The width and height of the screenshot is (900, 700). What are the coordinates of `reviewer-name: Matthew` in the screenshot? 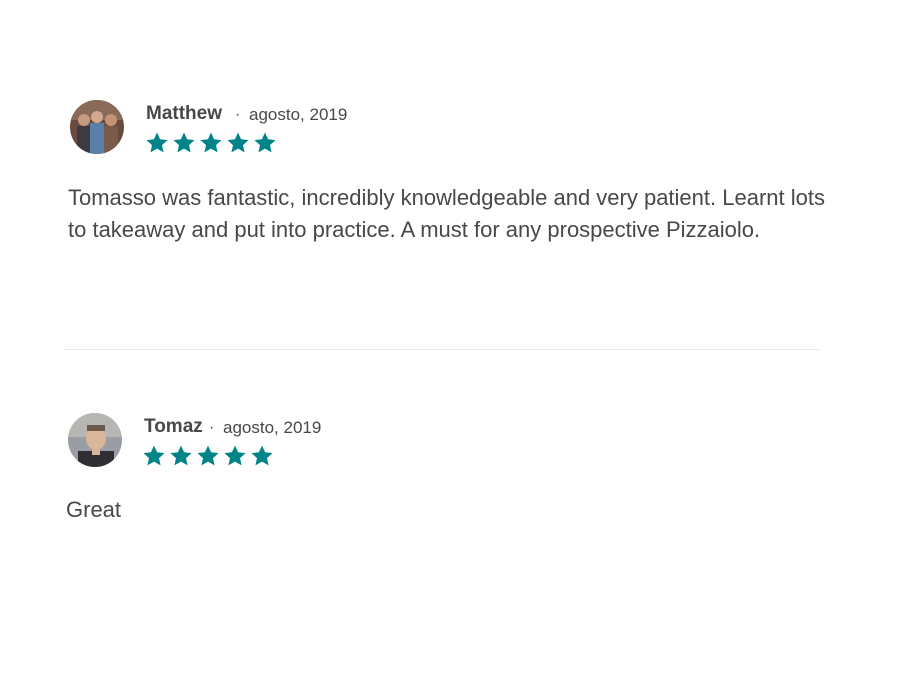 It's located at (184, 113).